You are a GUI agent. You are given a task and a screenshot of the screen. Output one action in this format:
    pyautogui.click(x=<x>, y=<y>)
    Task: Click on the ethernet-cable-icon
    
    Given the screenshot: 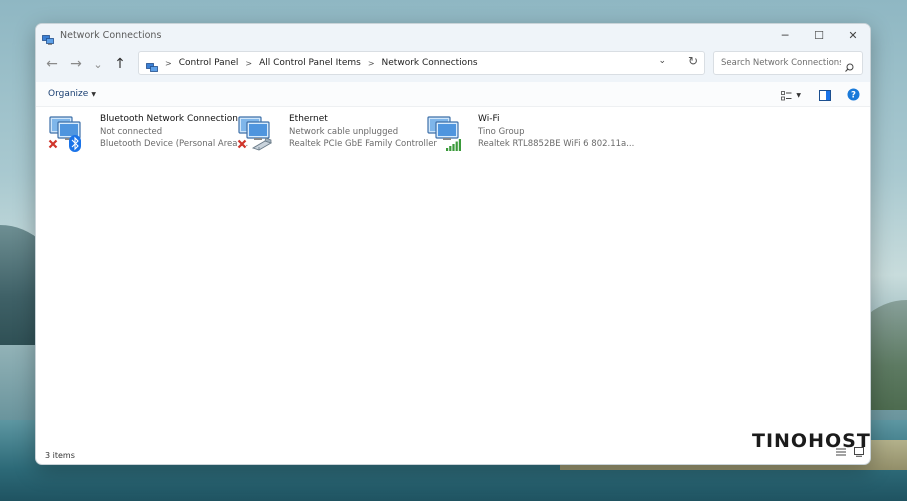 What is the action you would take?
    pyautogui.click(x=262, y=144)
    